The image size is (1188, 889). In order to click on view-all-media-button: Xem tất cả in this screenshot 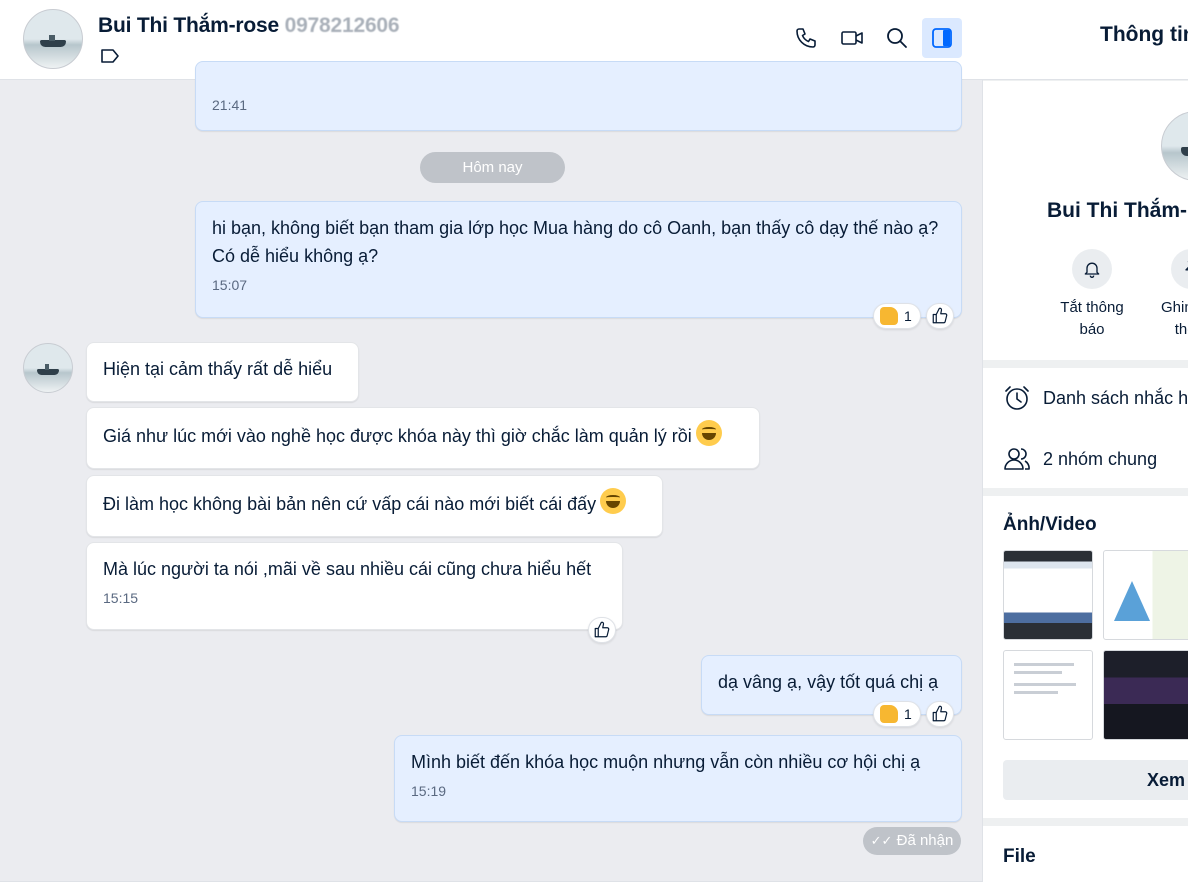, I will do `click(1095, 780)`.